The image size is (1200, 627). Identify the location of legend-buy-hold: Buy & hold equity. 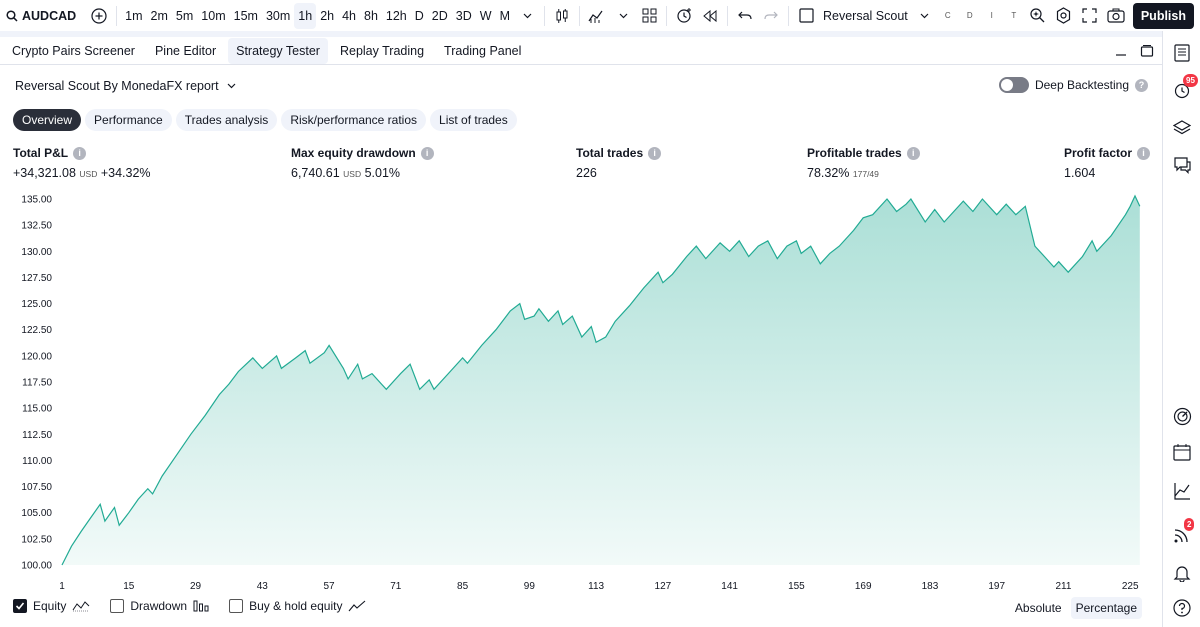
(297, 606).